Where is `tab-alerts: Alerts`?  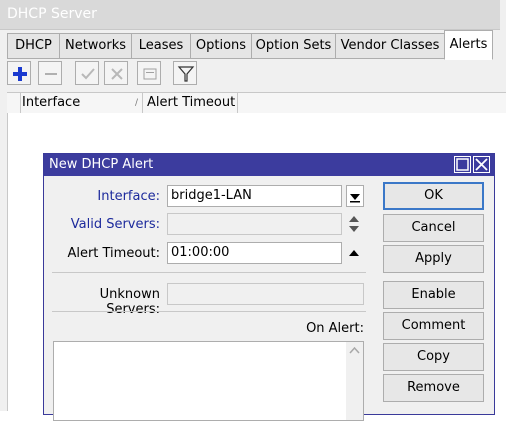 tab-alerts: Alerts is located at coordinates (468, 45).